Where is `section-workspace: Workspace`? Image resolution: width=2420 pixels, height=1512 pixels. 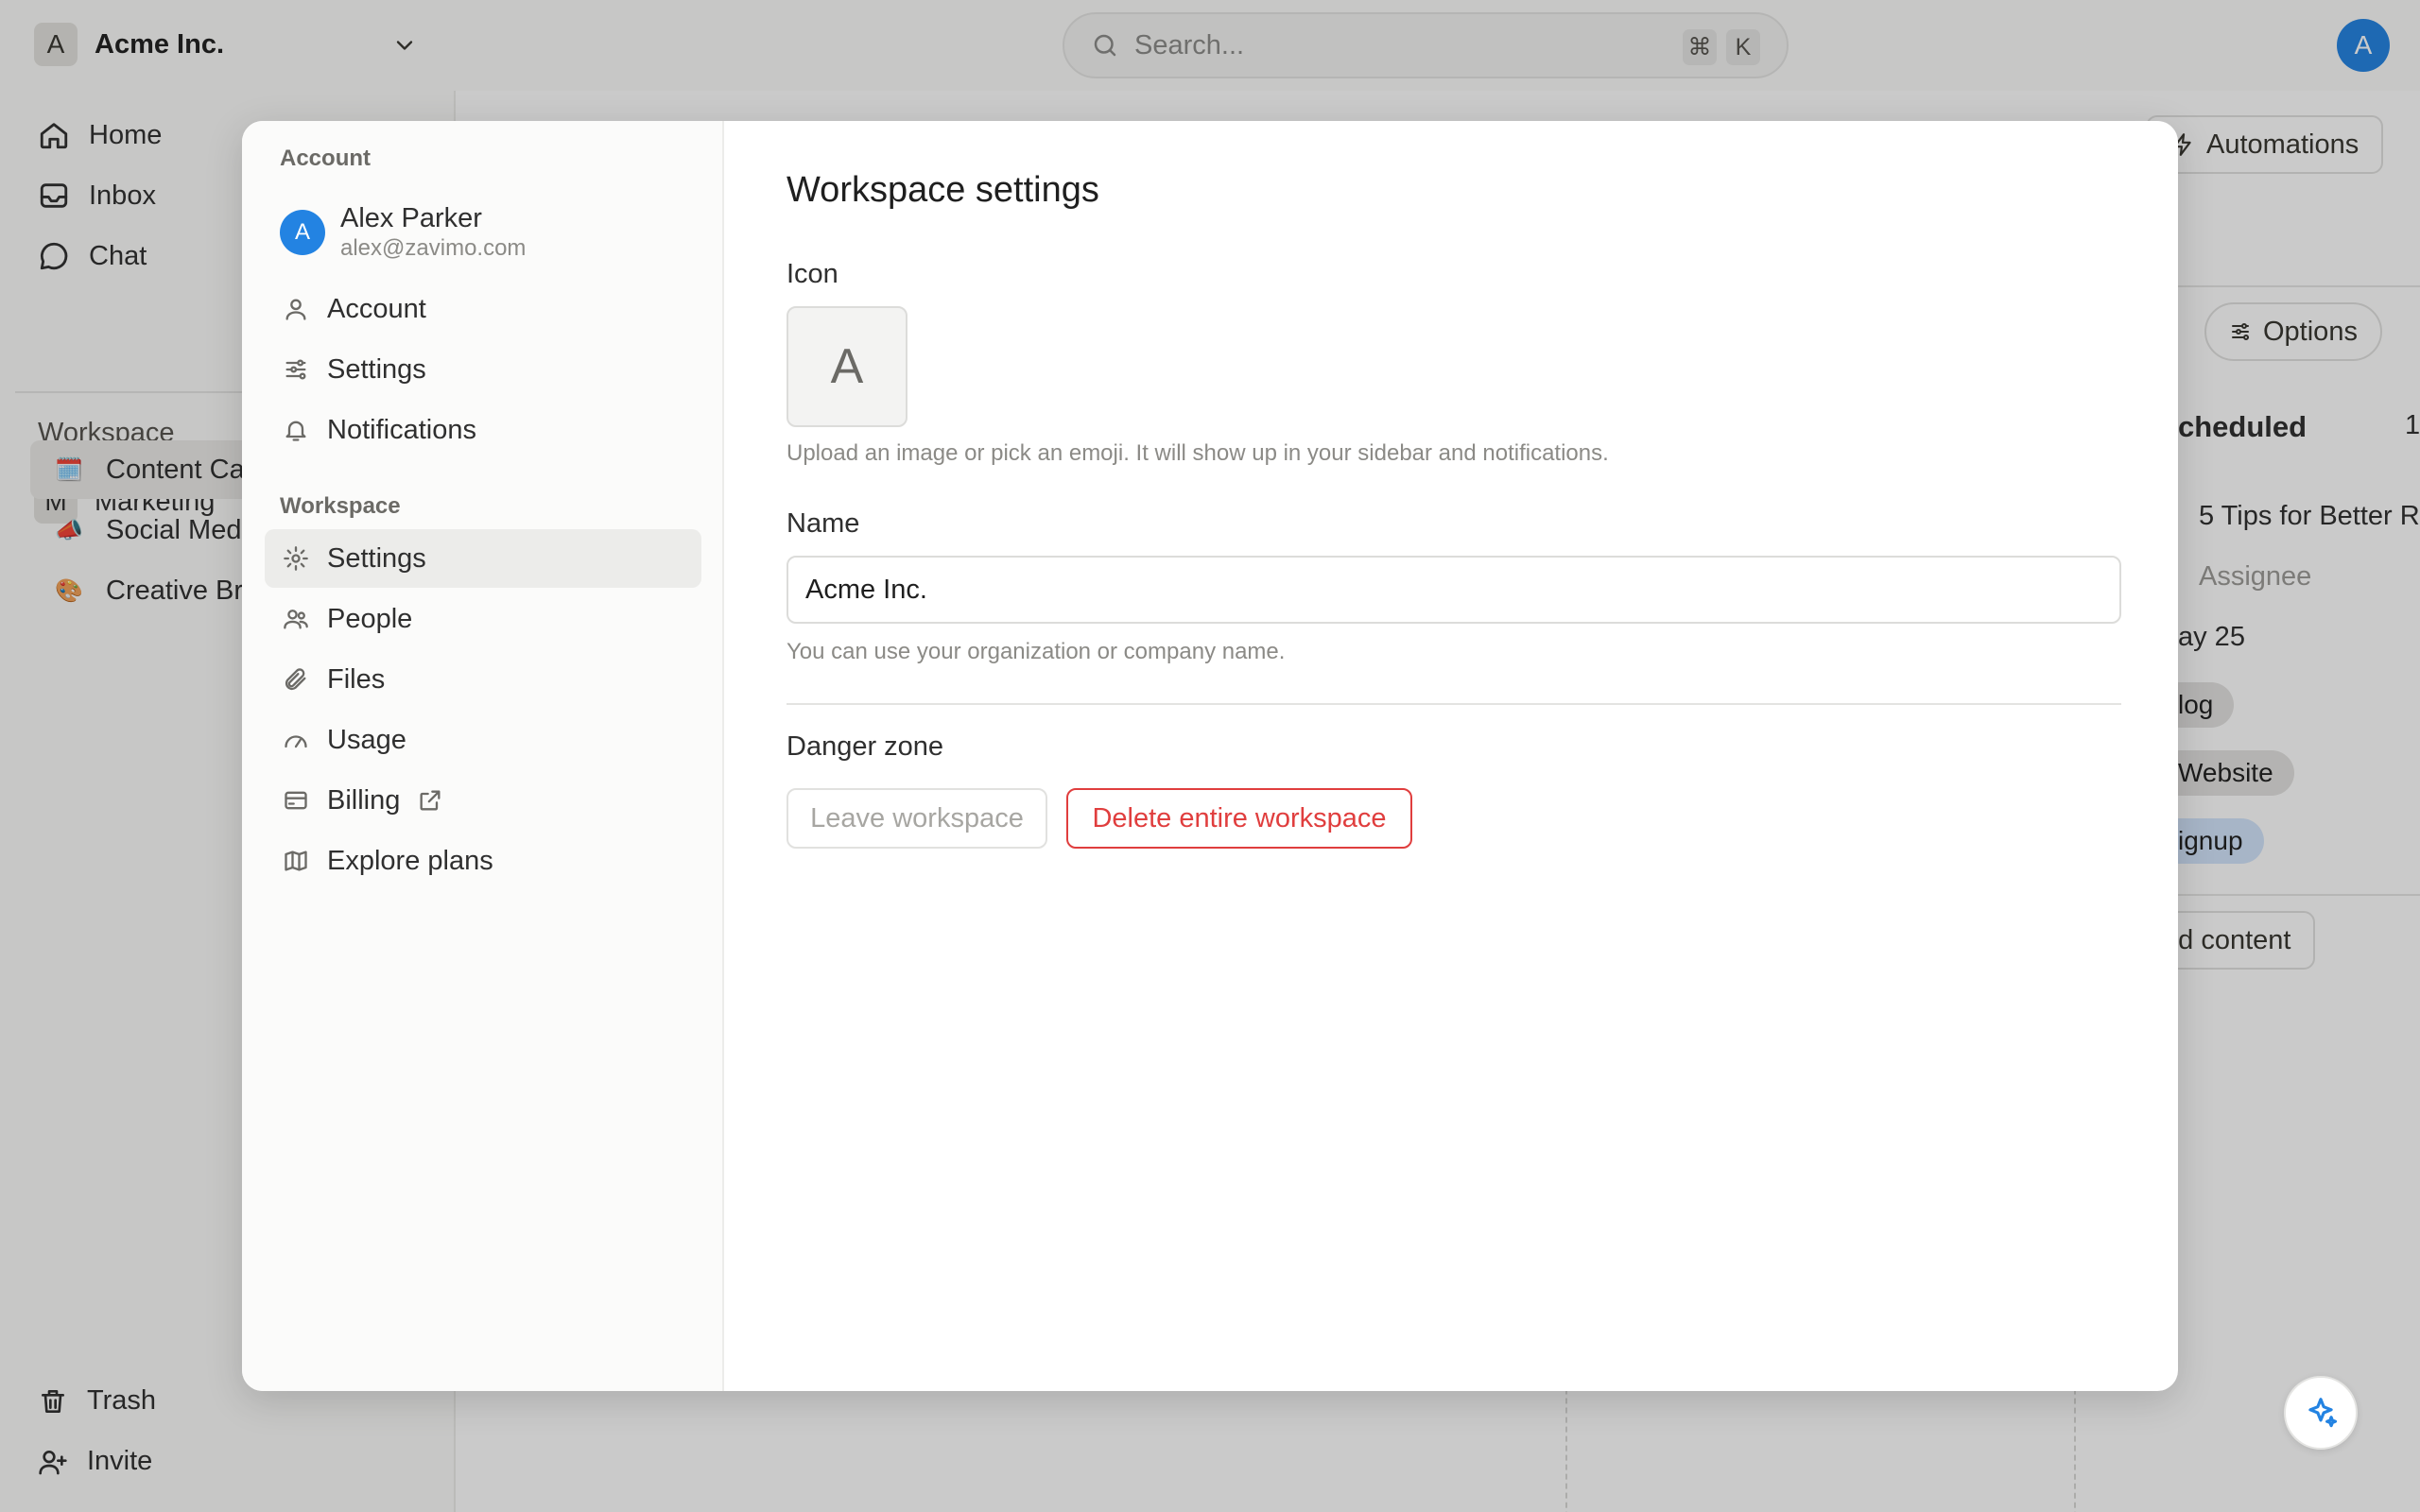
section-workspace: Workspace is located at coordinates (341, 506).